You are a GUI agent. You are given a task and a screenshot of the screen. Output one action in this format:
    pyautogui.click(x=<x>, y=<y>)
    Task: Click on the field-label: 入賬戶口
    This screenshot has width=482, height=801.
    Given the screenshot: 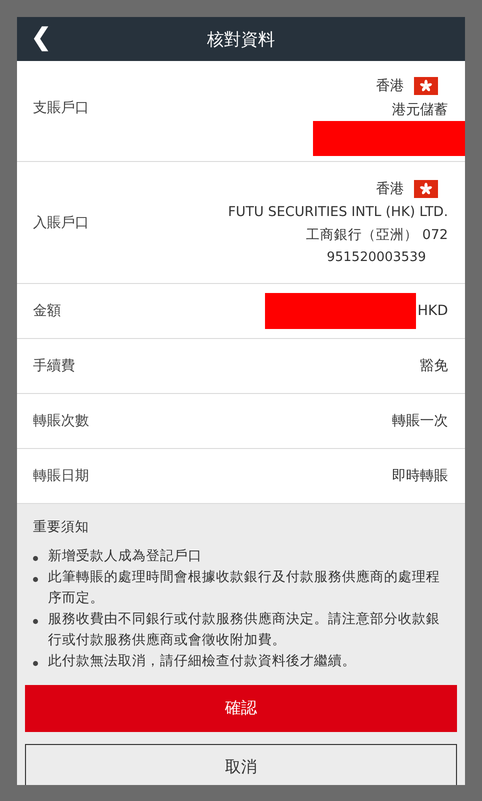 What is the action you would take?
    pyautogui.click(x=61, y=223)
    